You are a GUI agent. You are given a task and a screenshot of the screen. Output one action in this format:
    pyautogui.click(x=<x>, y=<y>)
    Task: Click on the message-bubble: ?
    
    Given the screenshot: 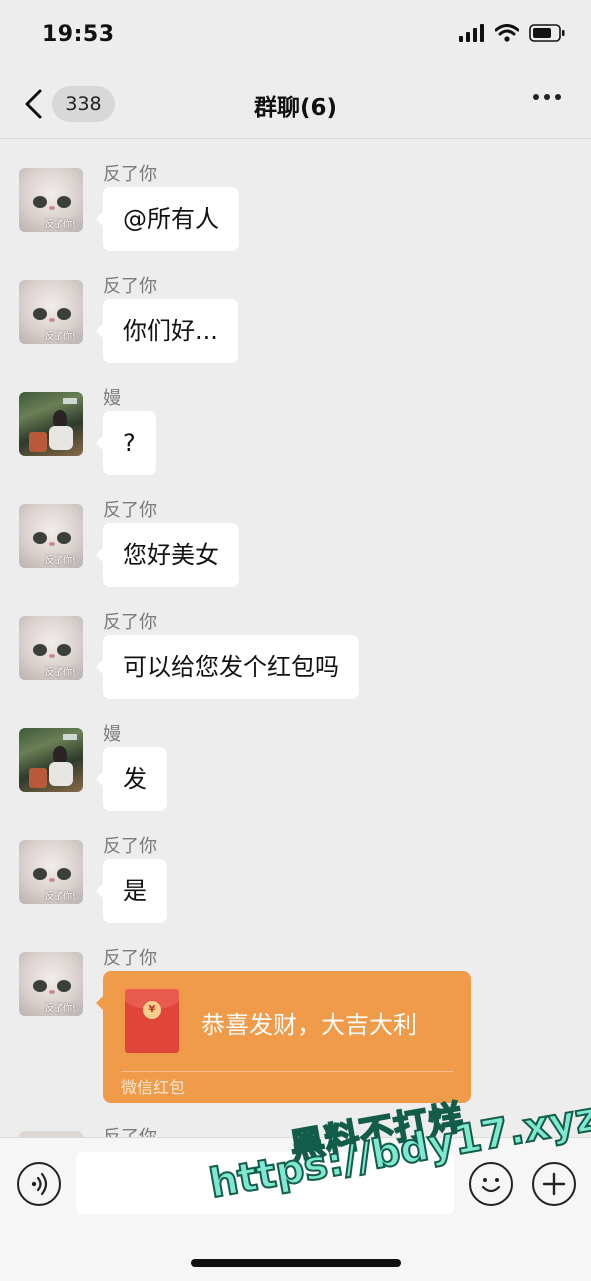 What is the action you would take?
    pyautogui.click(x=126, y=443)
    